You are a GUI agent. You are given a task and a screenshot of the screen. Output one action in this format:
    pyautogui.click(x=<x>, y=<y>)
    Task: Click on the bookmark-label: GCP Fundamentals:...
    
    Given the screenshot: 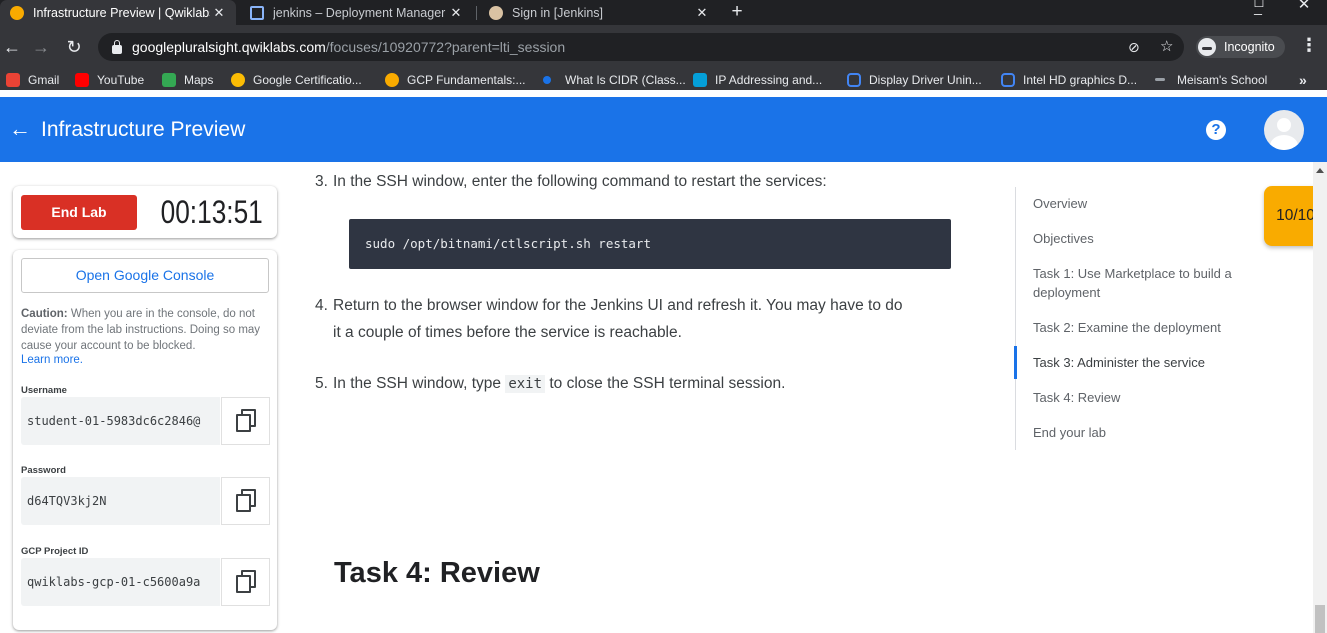 What is the action you would take?
    pyautogui.click(x=466, y=79)
    